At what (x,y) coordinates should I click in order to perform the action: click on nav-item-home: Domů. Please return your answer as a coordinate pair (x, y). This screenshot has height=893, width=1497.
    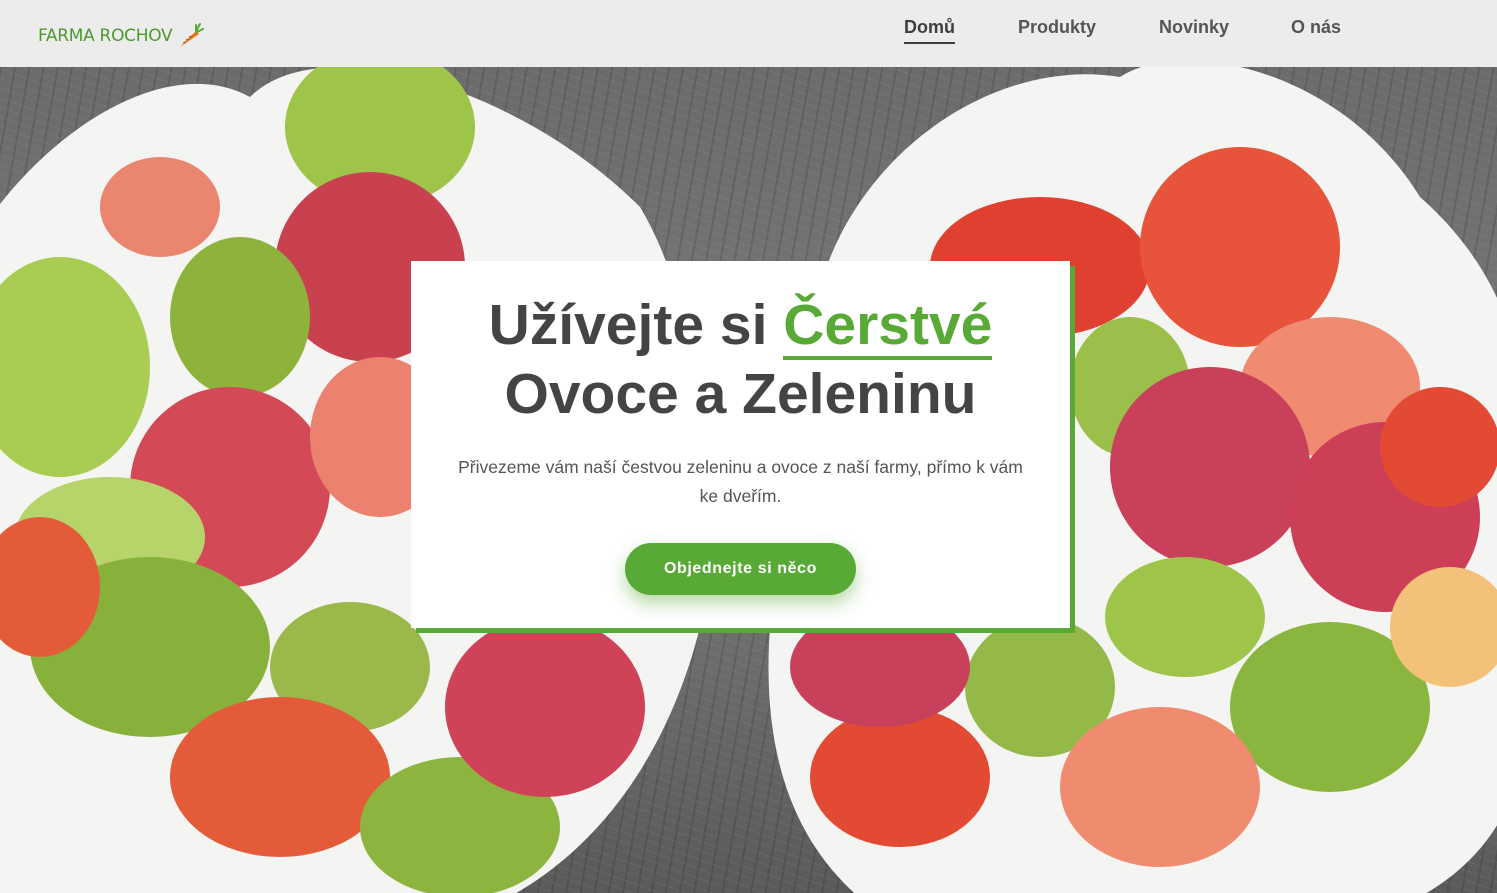
    Looking at the image, I should click on (929, 30).